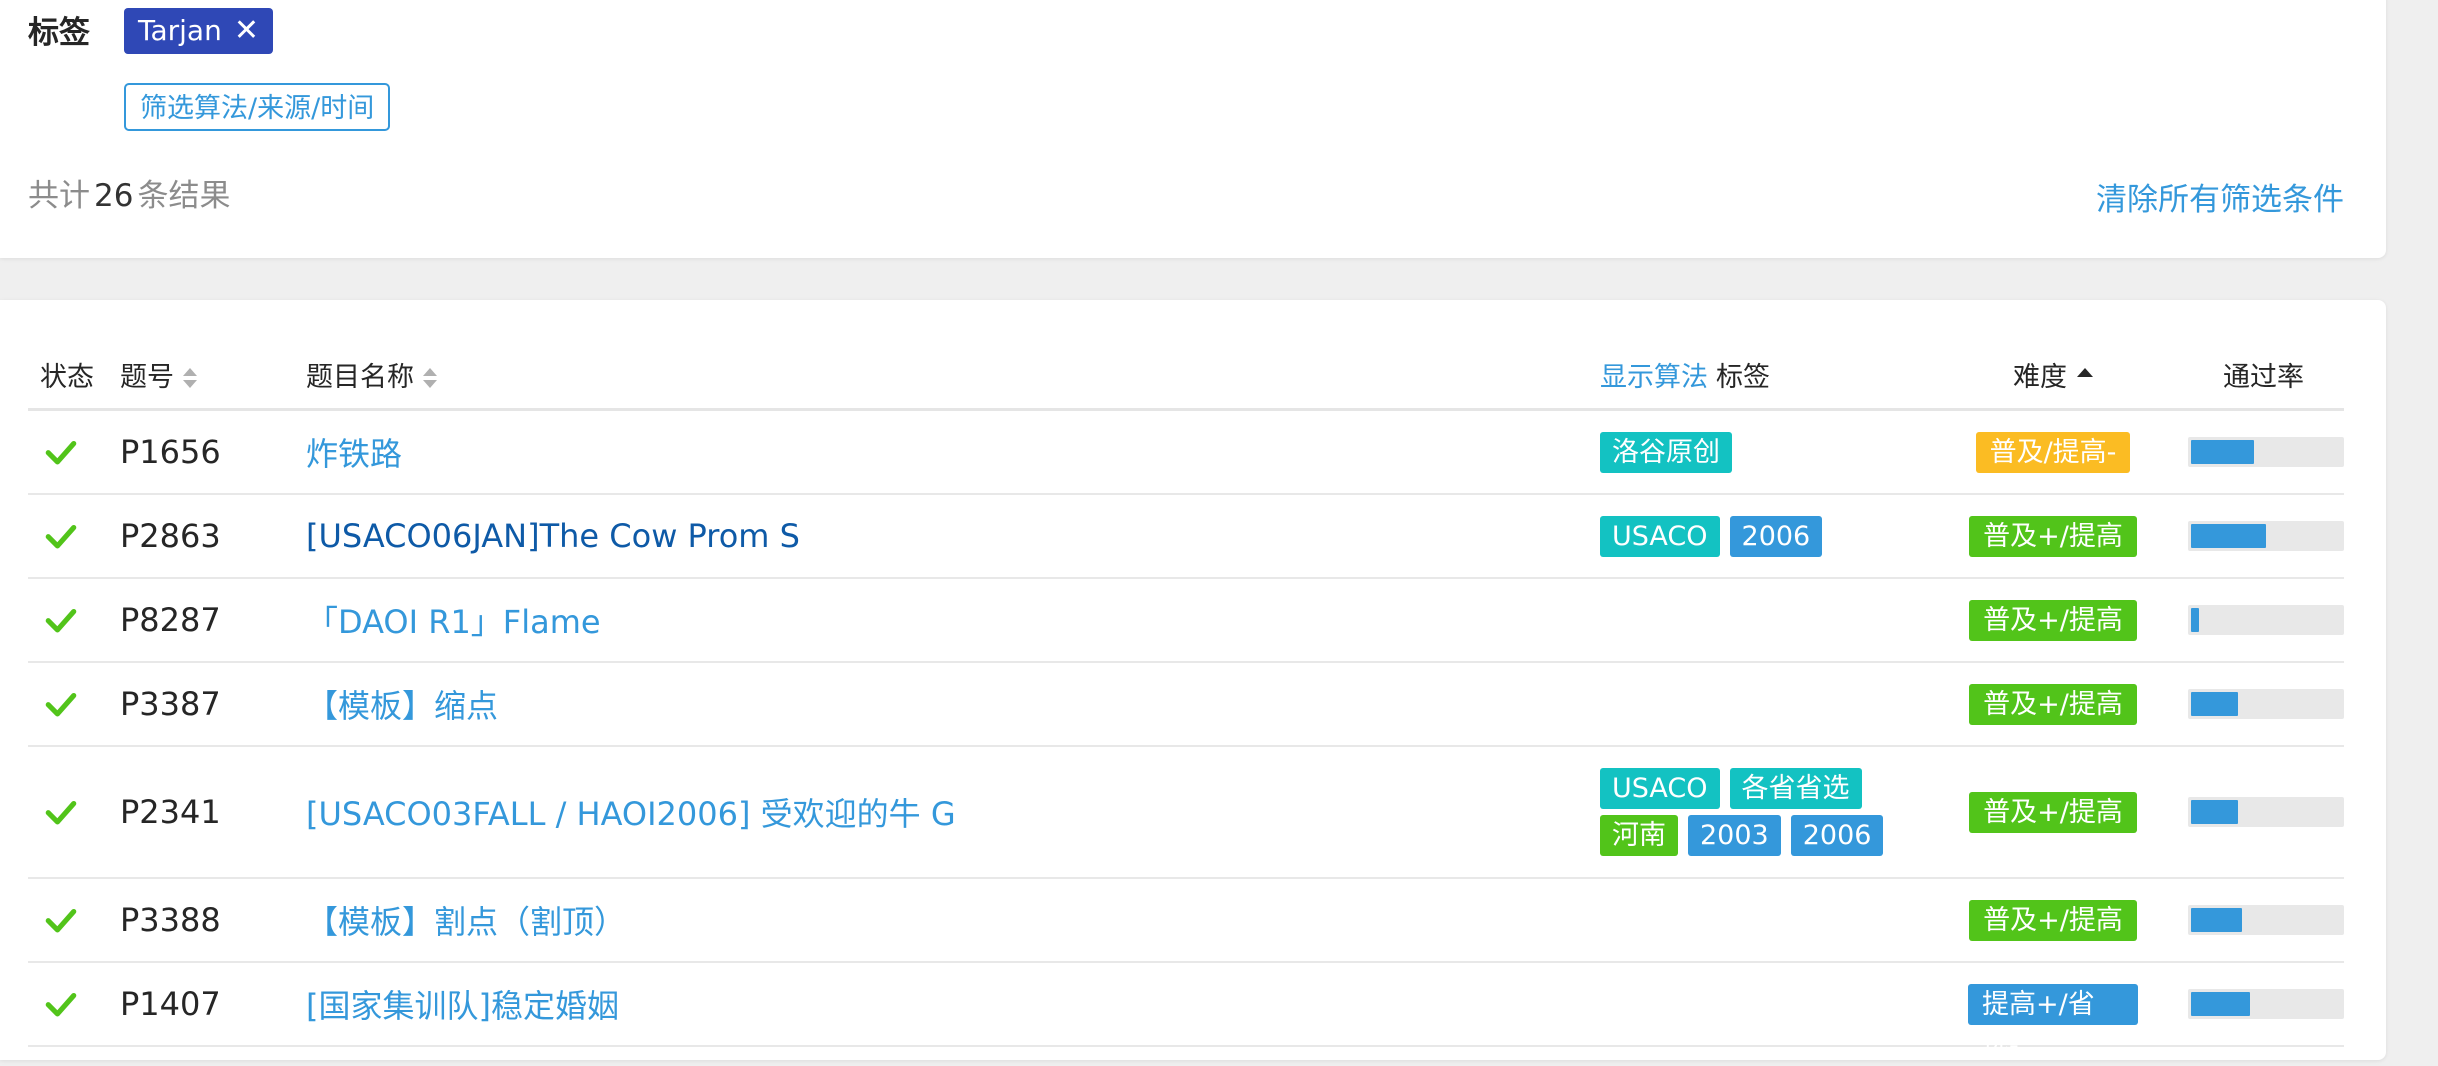 The width and height of the screenshot is (2438, 1066). What do you see at coordinates (170, 704) in the screenshot?
I see `problem-id: P3387` at bounding box center [170, 704].